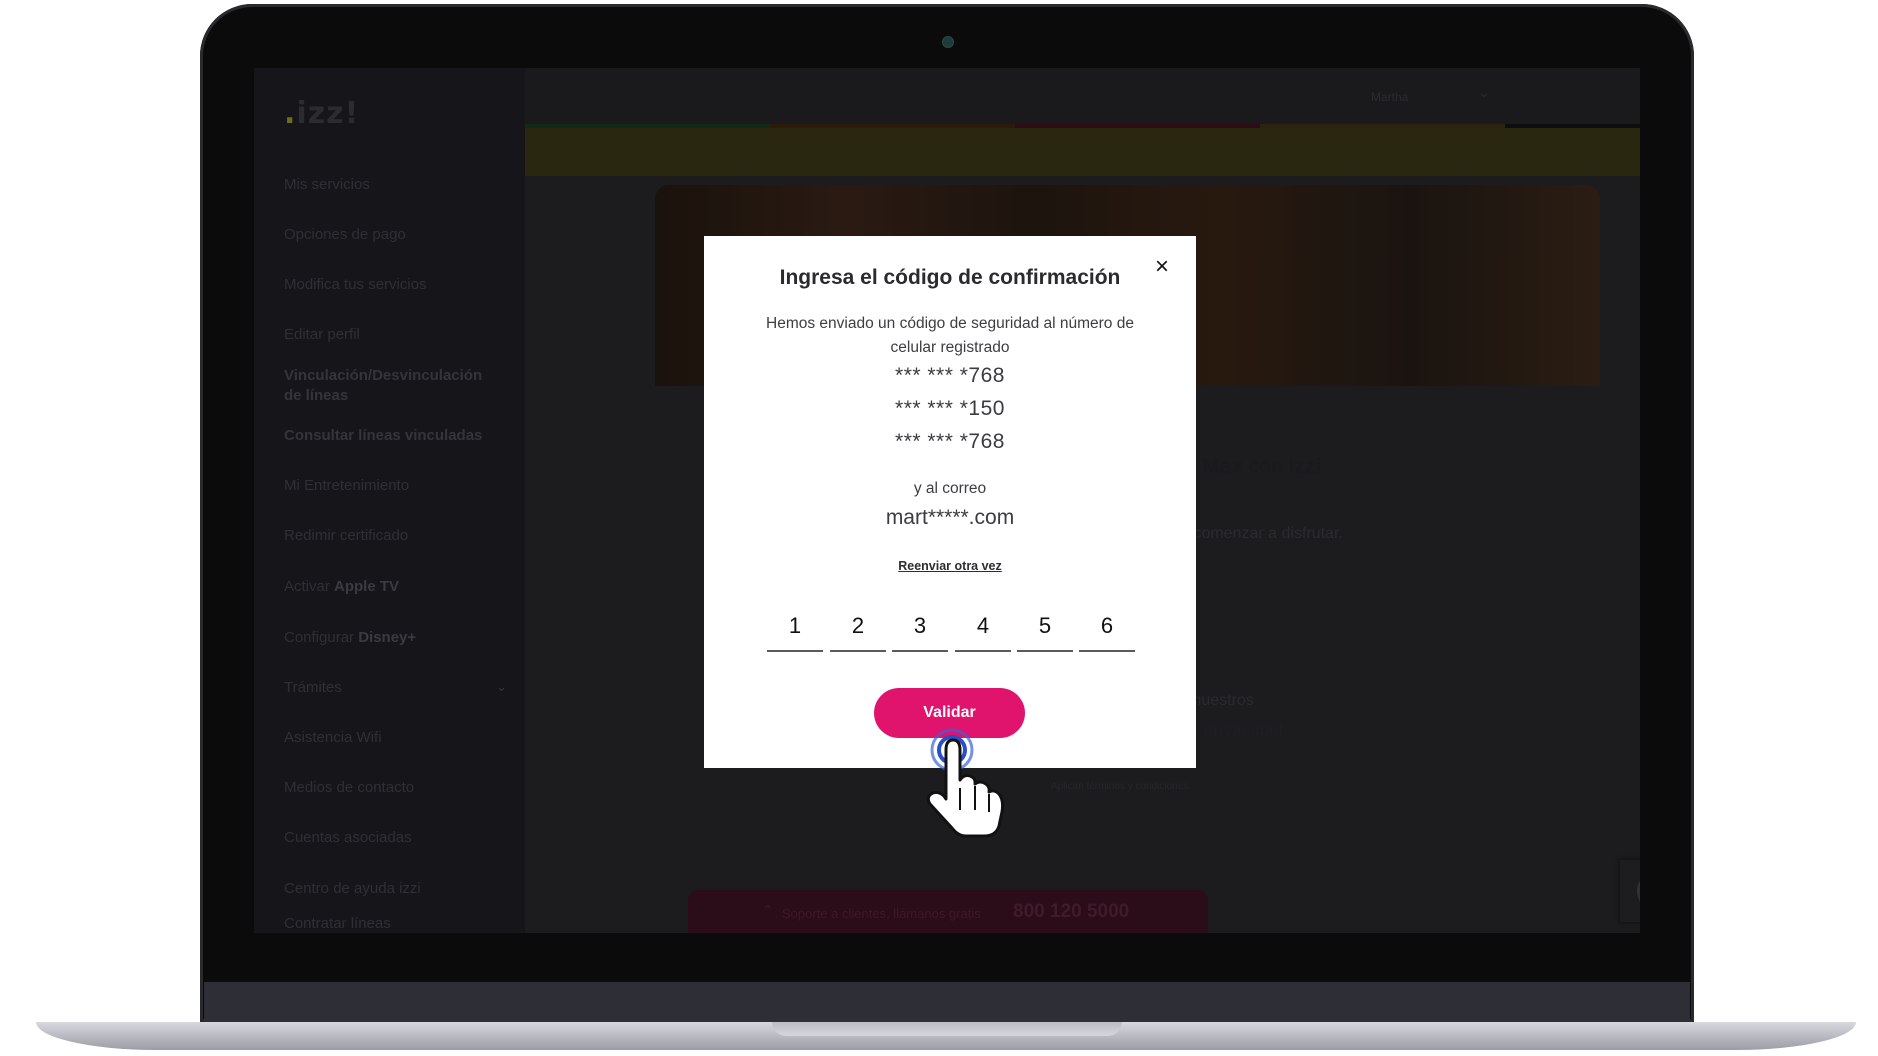  Describe the element at coordinates (349, 787) in the screenshot. I see `sidebar-item-medios-contacto: Medios de contacto` at that location.